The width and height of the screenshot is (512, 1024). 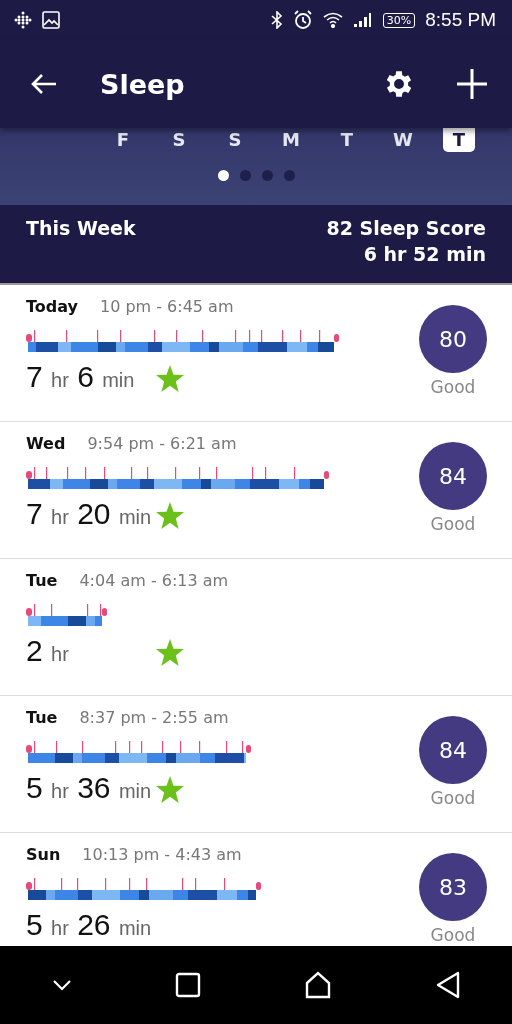 I want to click on back-nav-button, so click(x=447, y=985).